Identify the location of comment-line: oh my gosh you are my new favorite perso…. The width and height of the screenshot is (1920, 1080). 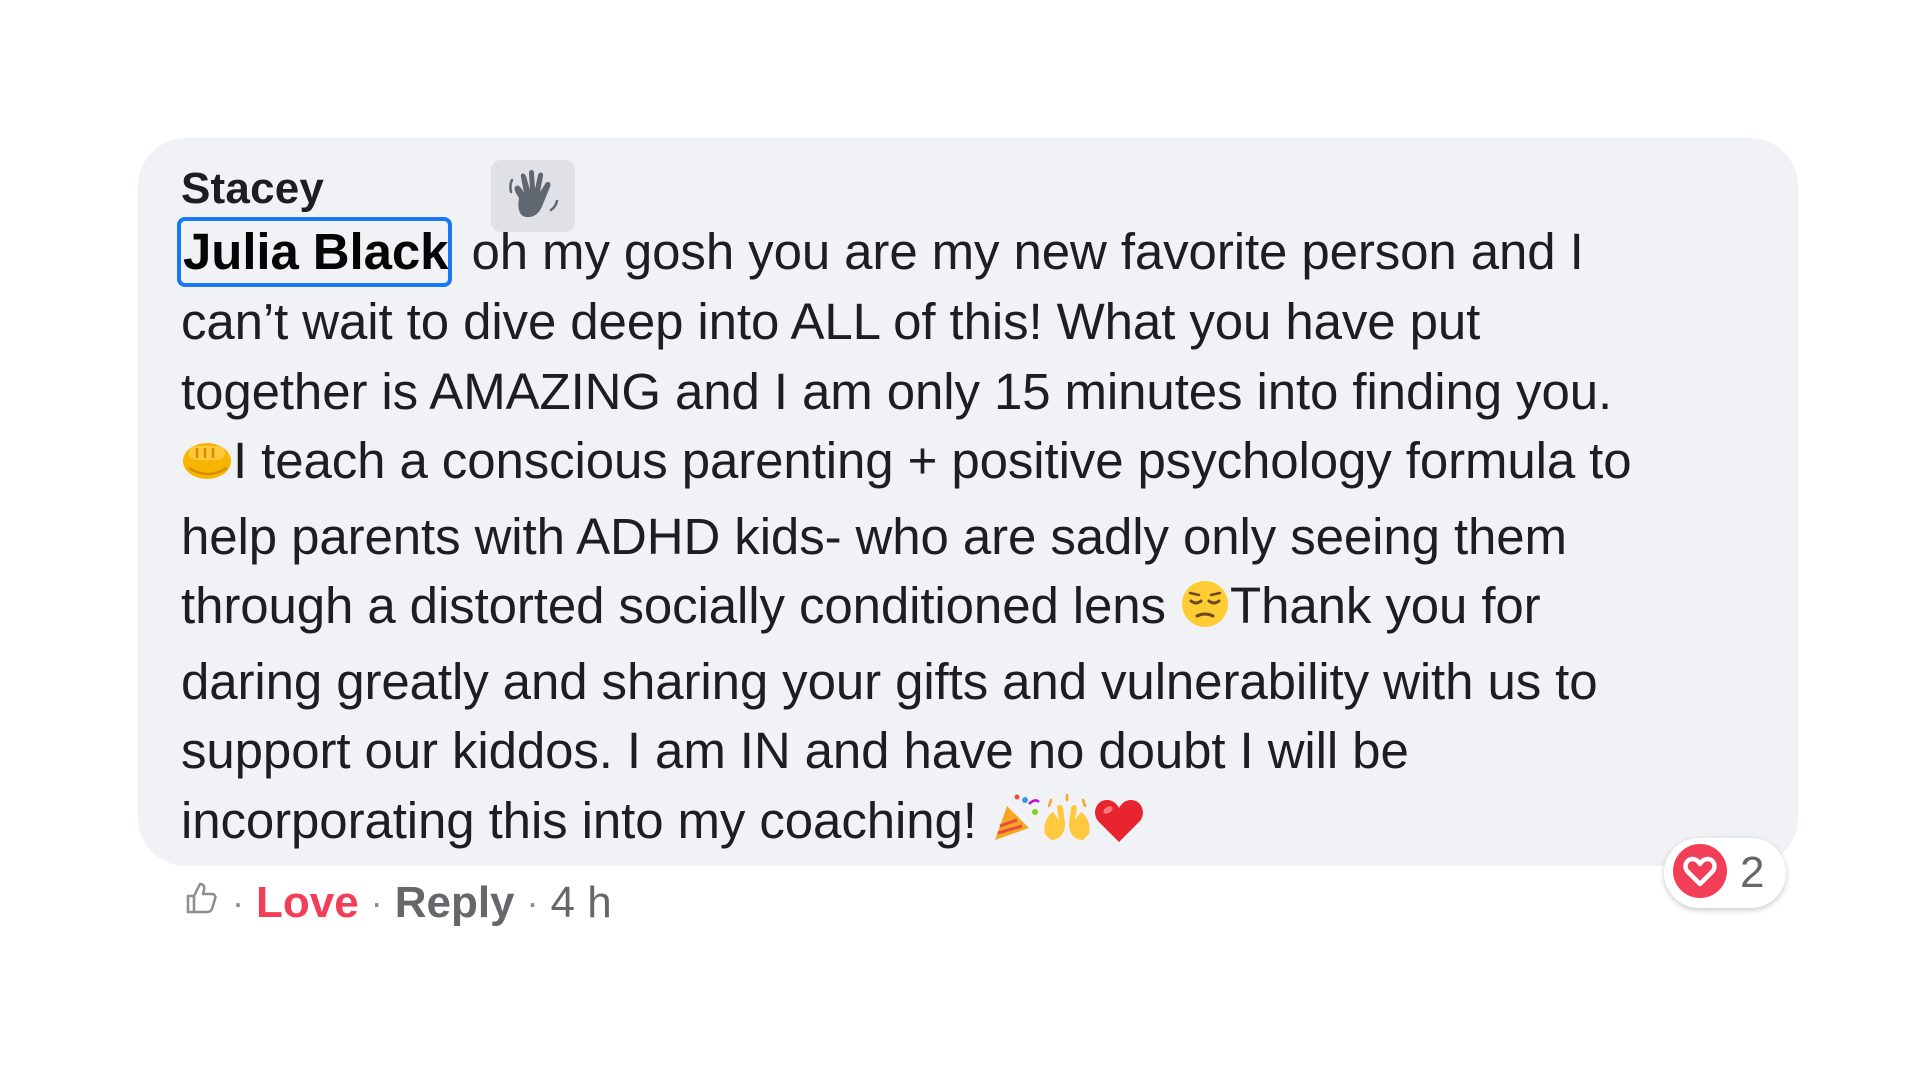
(1020, 251).